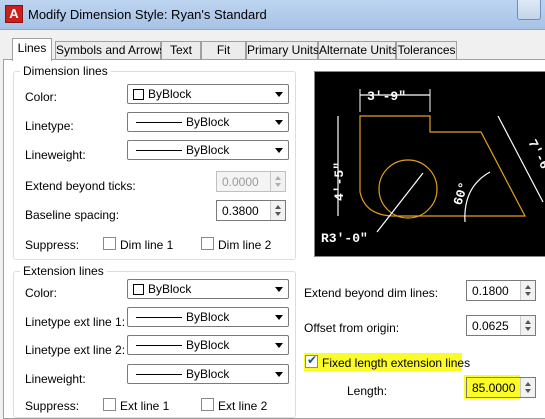 This screenshot has height=419, width=545. I want to click on offset-from-origin-label: Offset from origin:, so click(352, 328).